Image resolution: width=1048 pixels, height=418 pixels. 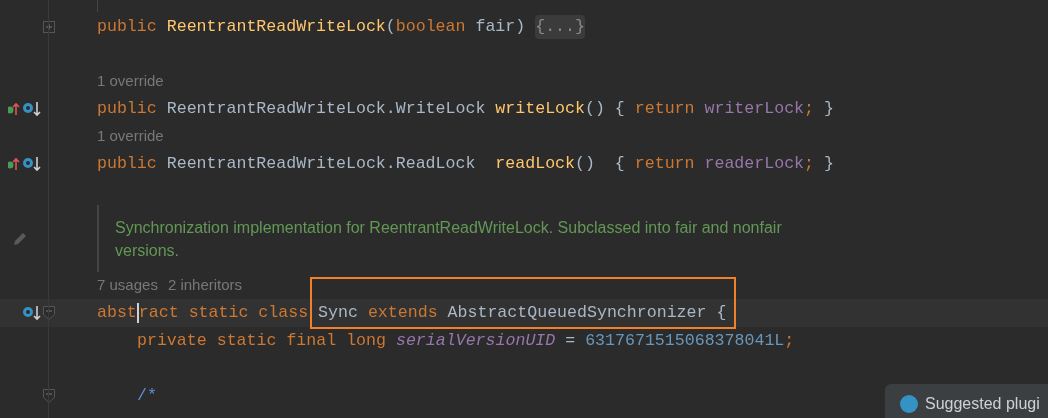 What do you see at coordinates (338, 312) in the screenshot?
I see `code-token: Sync` at bounding box center [338, 312].